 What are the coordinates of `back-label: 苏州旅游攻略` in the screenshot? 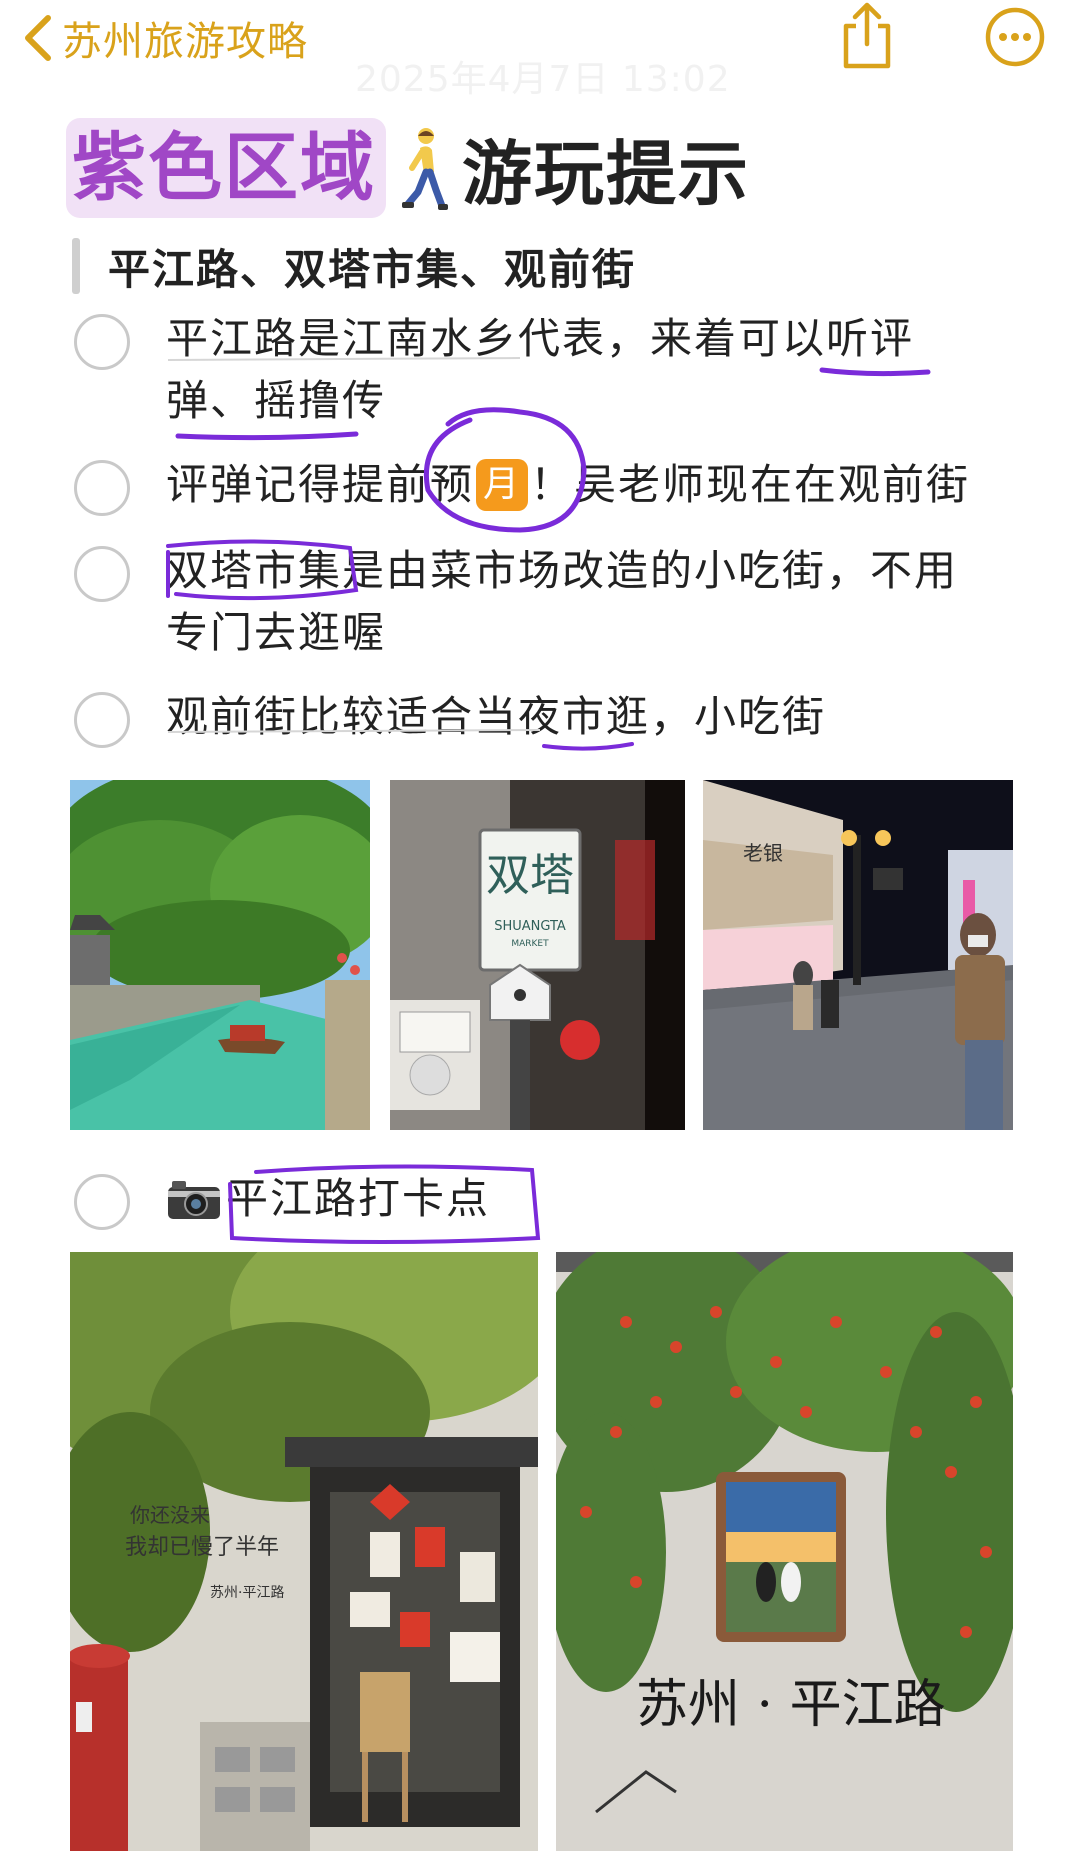 It's located at (185, 42).